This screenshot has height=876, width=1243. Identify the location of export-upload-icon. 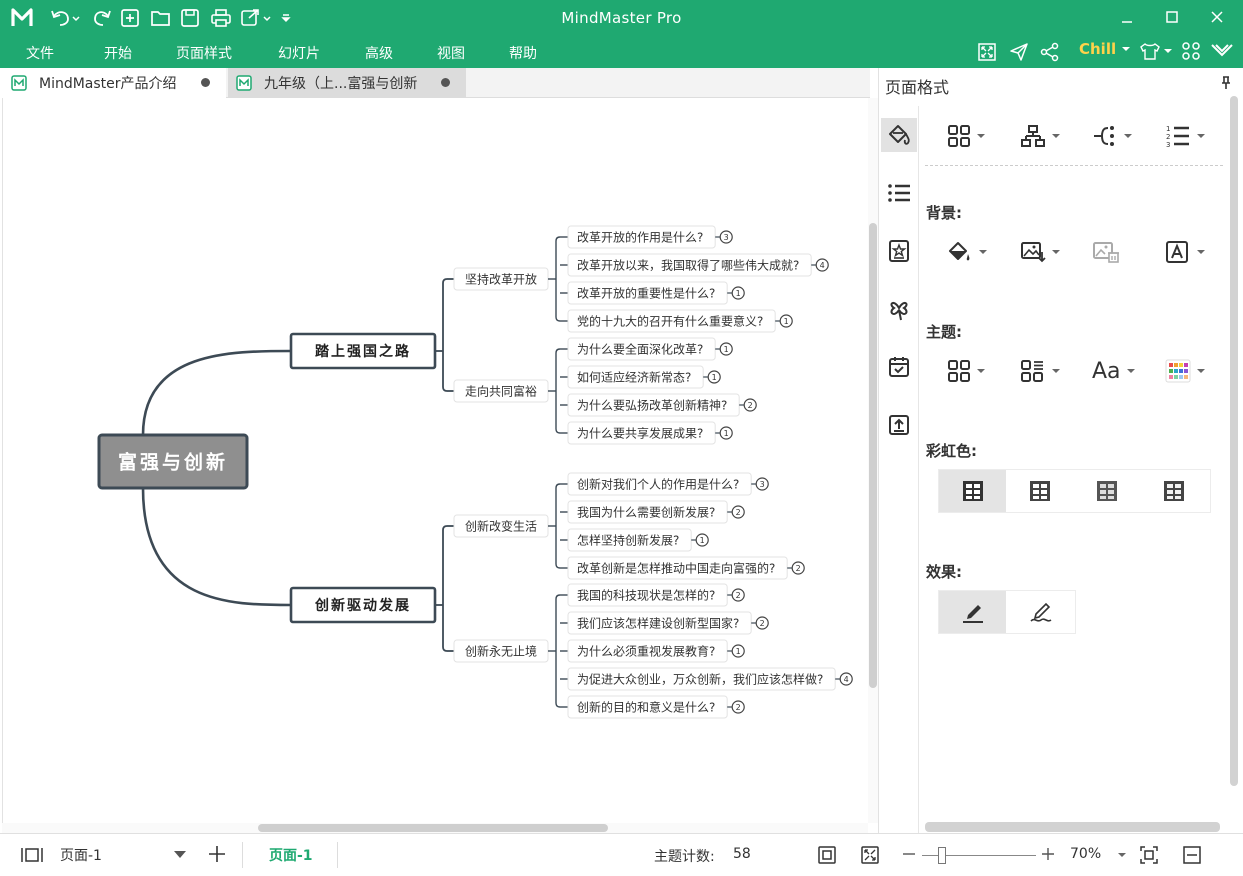
(899, 425).